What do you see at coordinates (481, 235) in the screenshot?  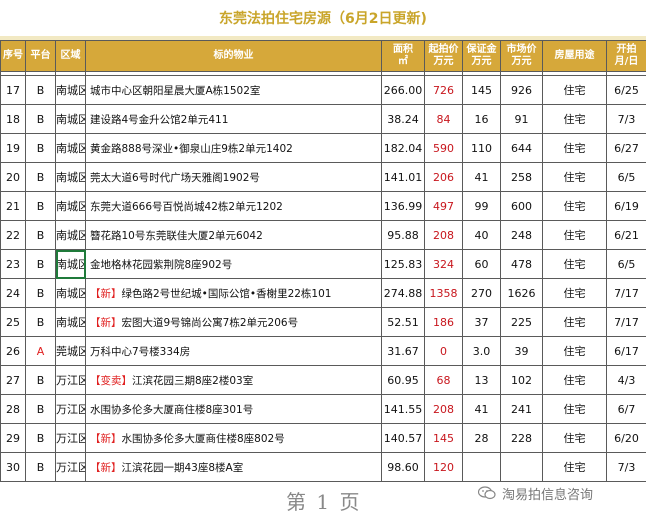 I see `cell-deposit: 40` at bounding box center [481, 235].